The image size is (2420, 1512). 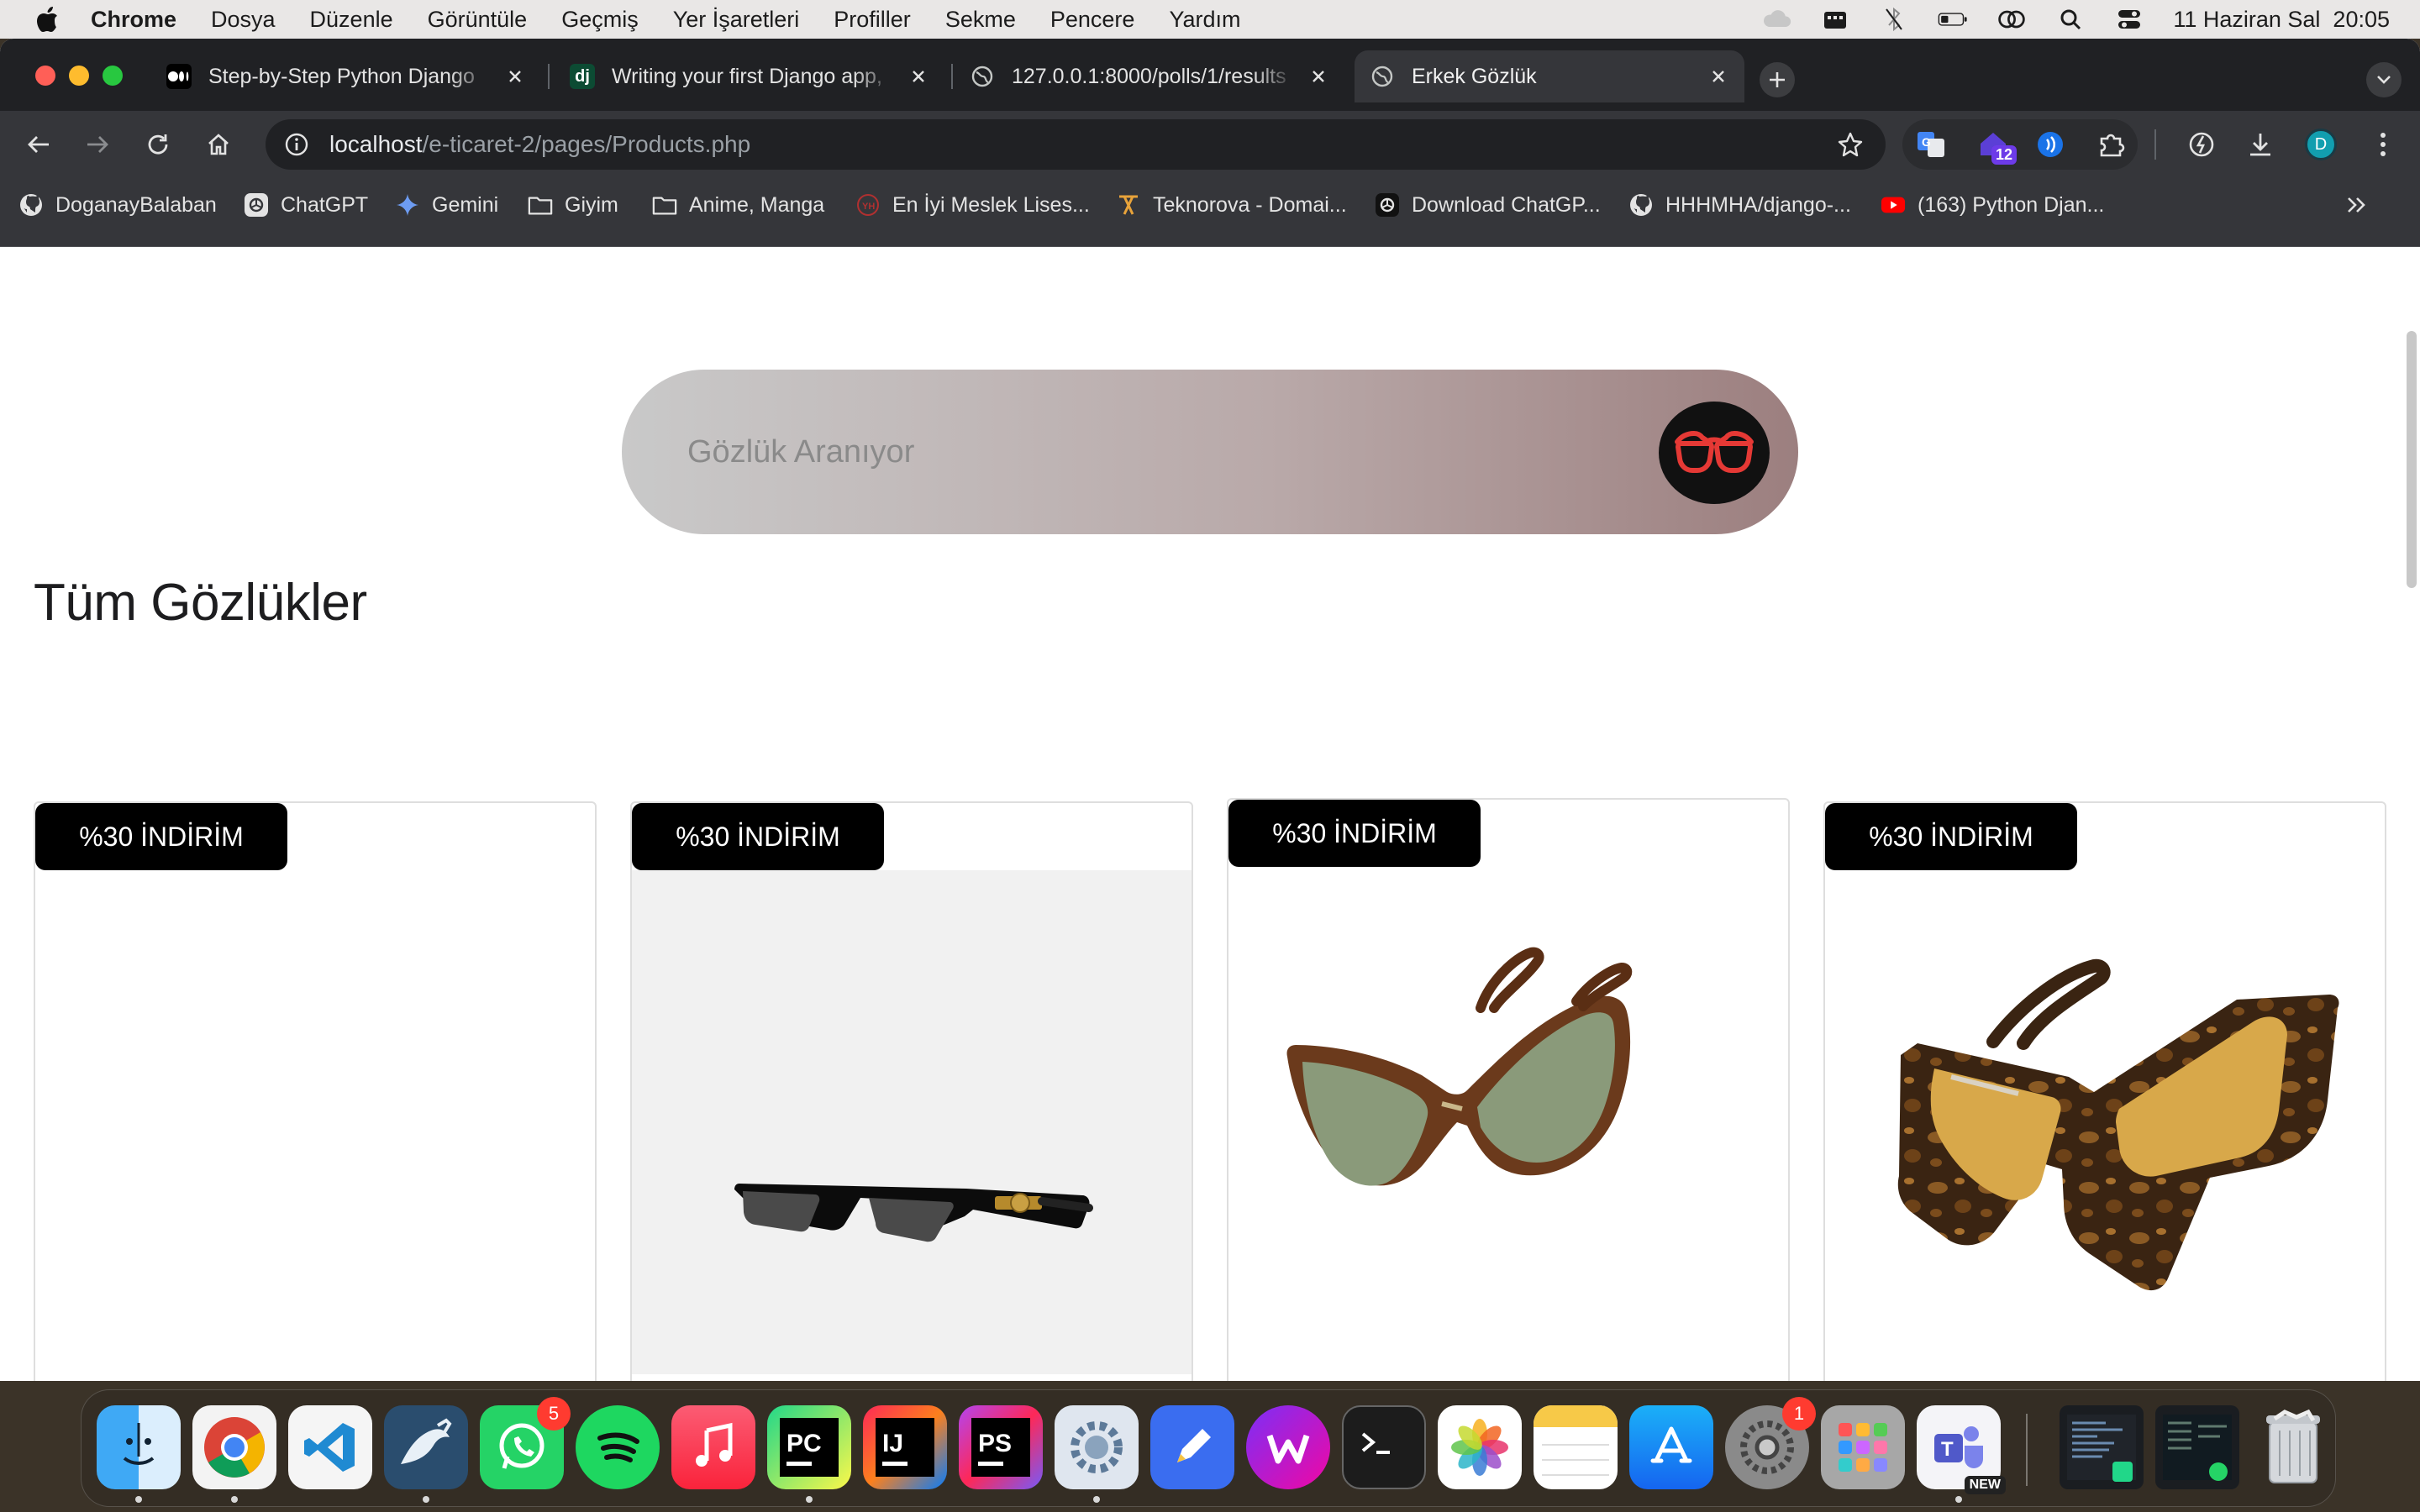 What do you see at coordinates (2384, 79) in the screenshot?
I see `tab-search-button` at bounding box center [2384, 79].